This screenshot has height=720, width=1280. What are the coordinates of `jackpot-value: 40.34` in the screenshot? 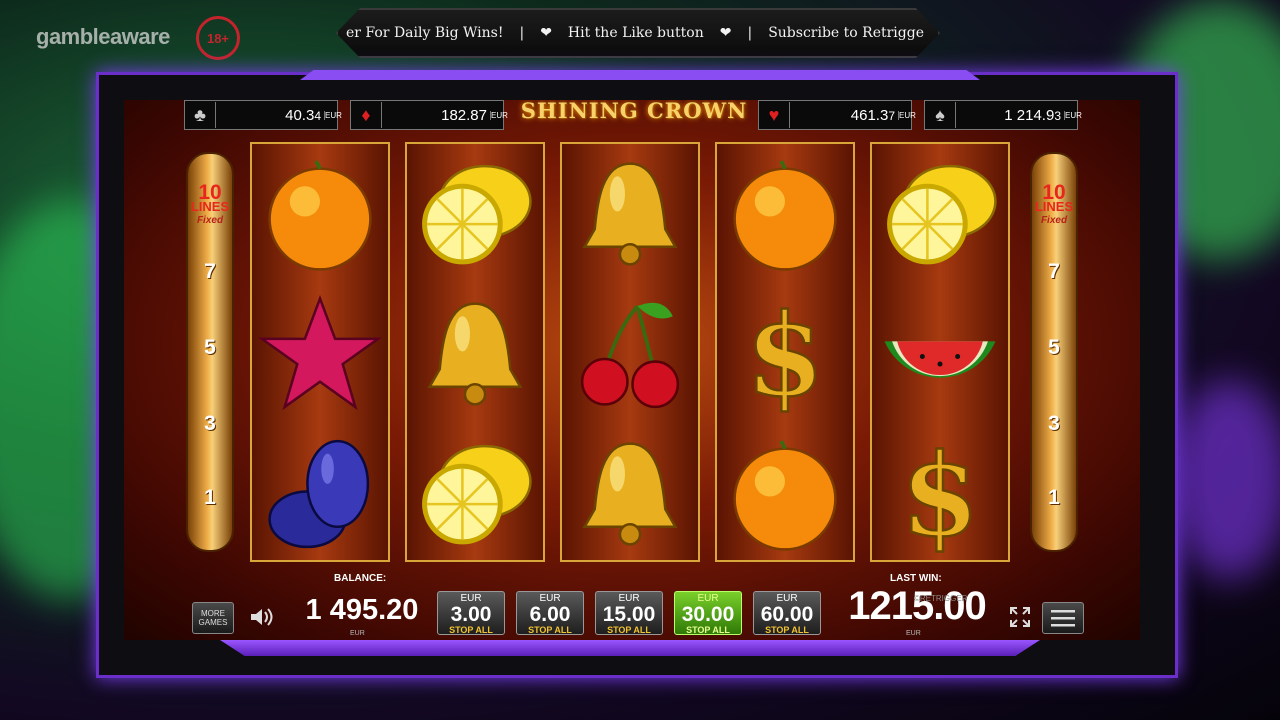 It's located at (303, 115).